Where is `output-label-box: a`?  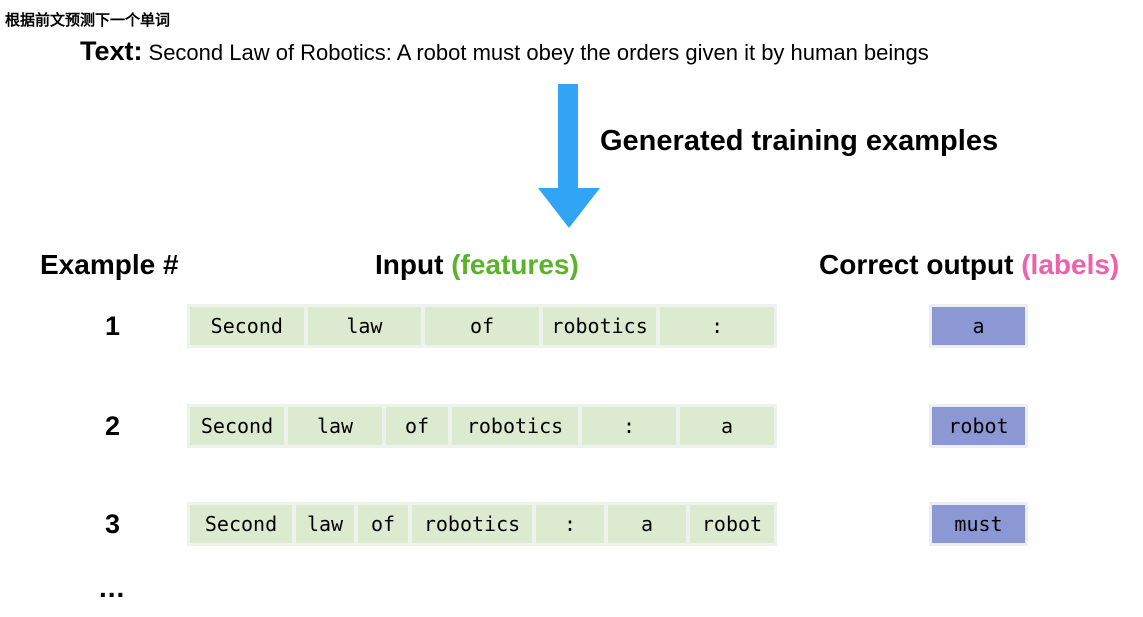 output-label-box: a is located at coordinates (978, 326).